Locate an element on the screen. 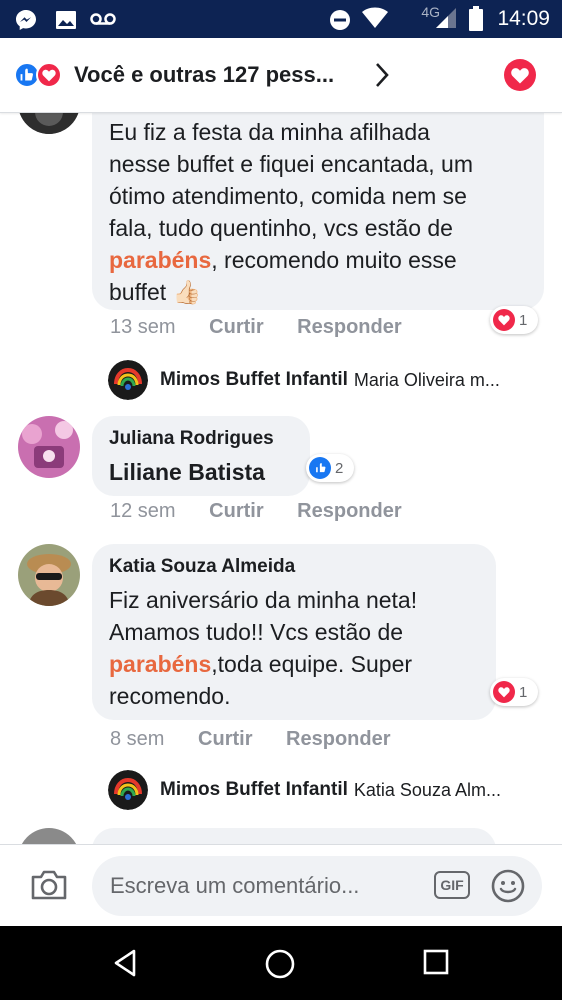 Image resolution: width=562 pixels, height=1000 pixels. comment-line: recomendo. is located at coordinates (170, 696).